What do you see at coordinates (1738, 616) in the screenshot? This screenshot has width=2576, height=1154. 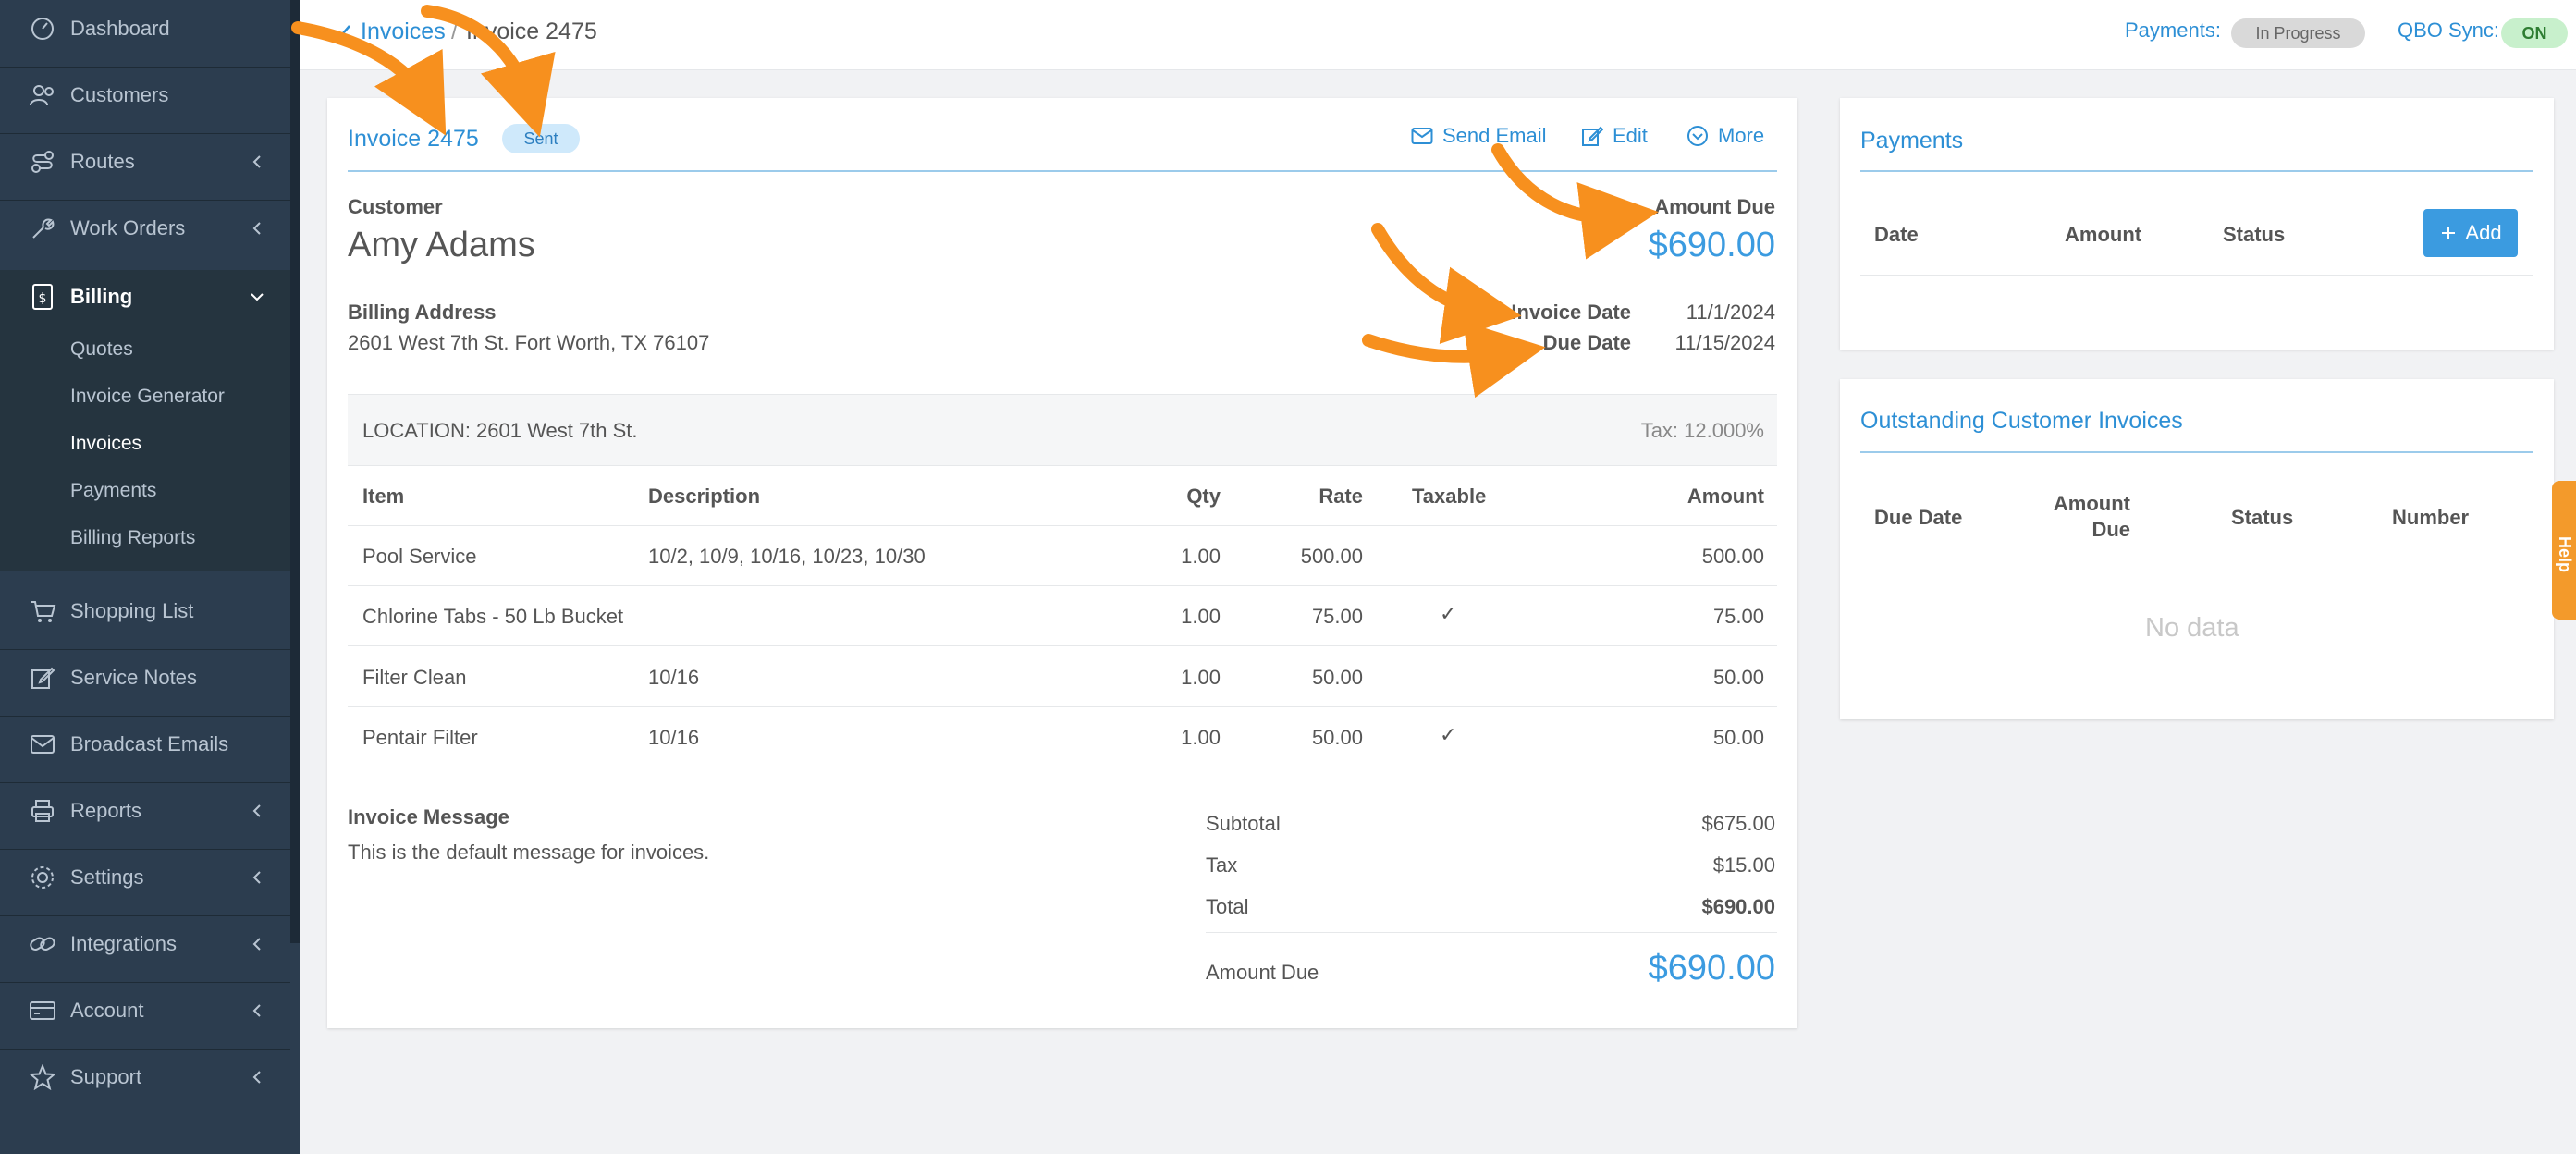 I see `cell-amount: 75.00` at bounding box center [1738, 616].